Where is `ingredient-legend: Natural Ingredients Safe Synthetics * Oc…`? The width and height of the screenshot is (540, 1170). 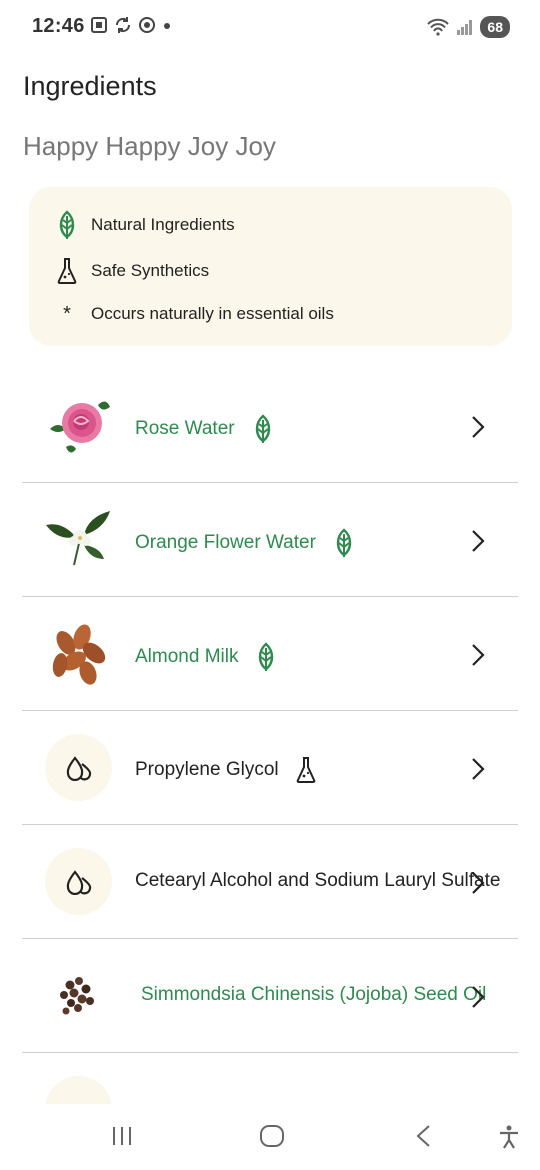 ingredient-legend: Natural Ingredients Safe Synthetics * Oc… is located at coordinates (270, 266).